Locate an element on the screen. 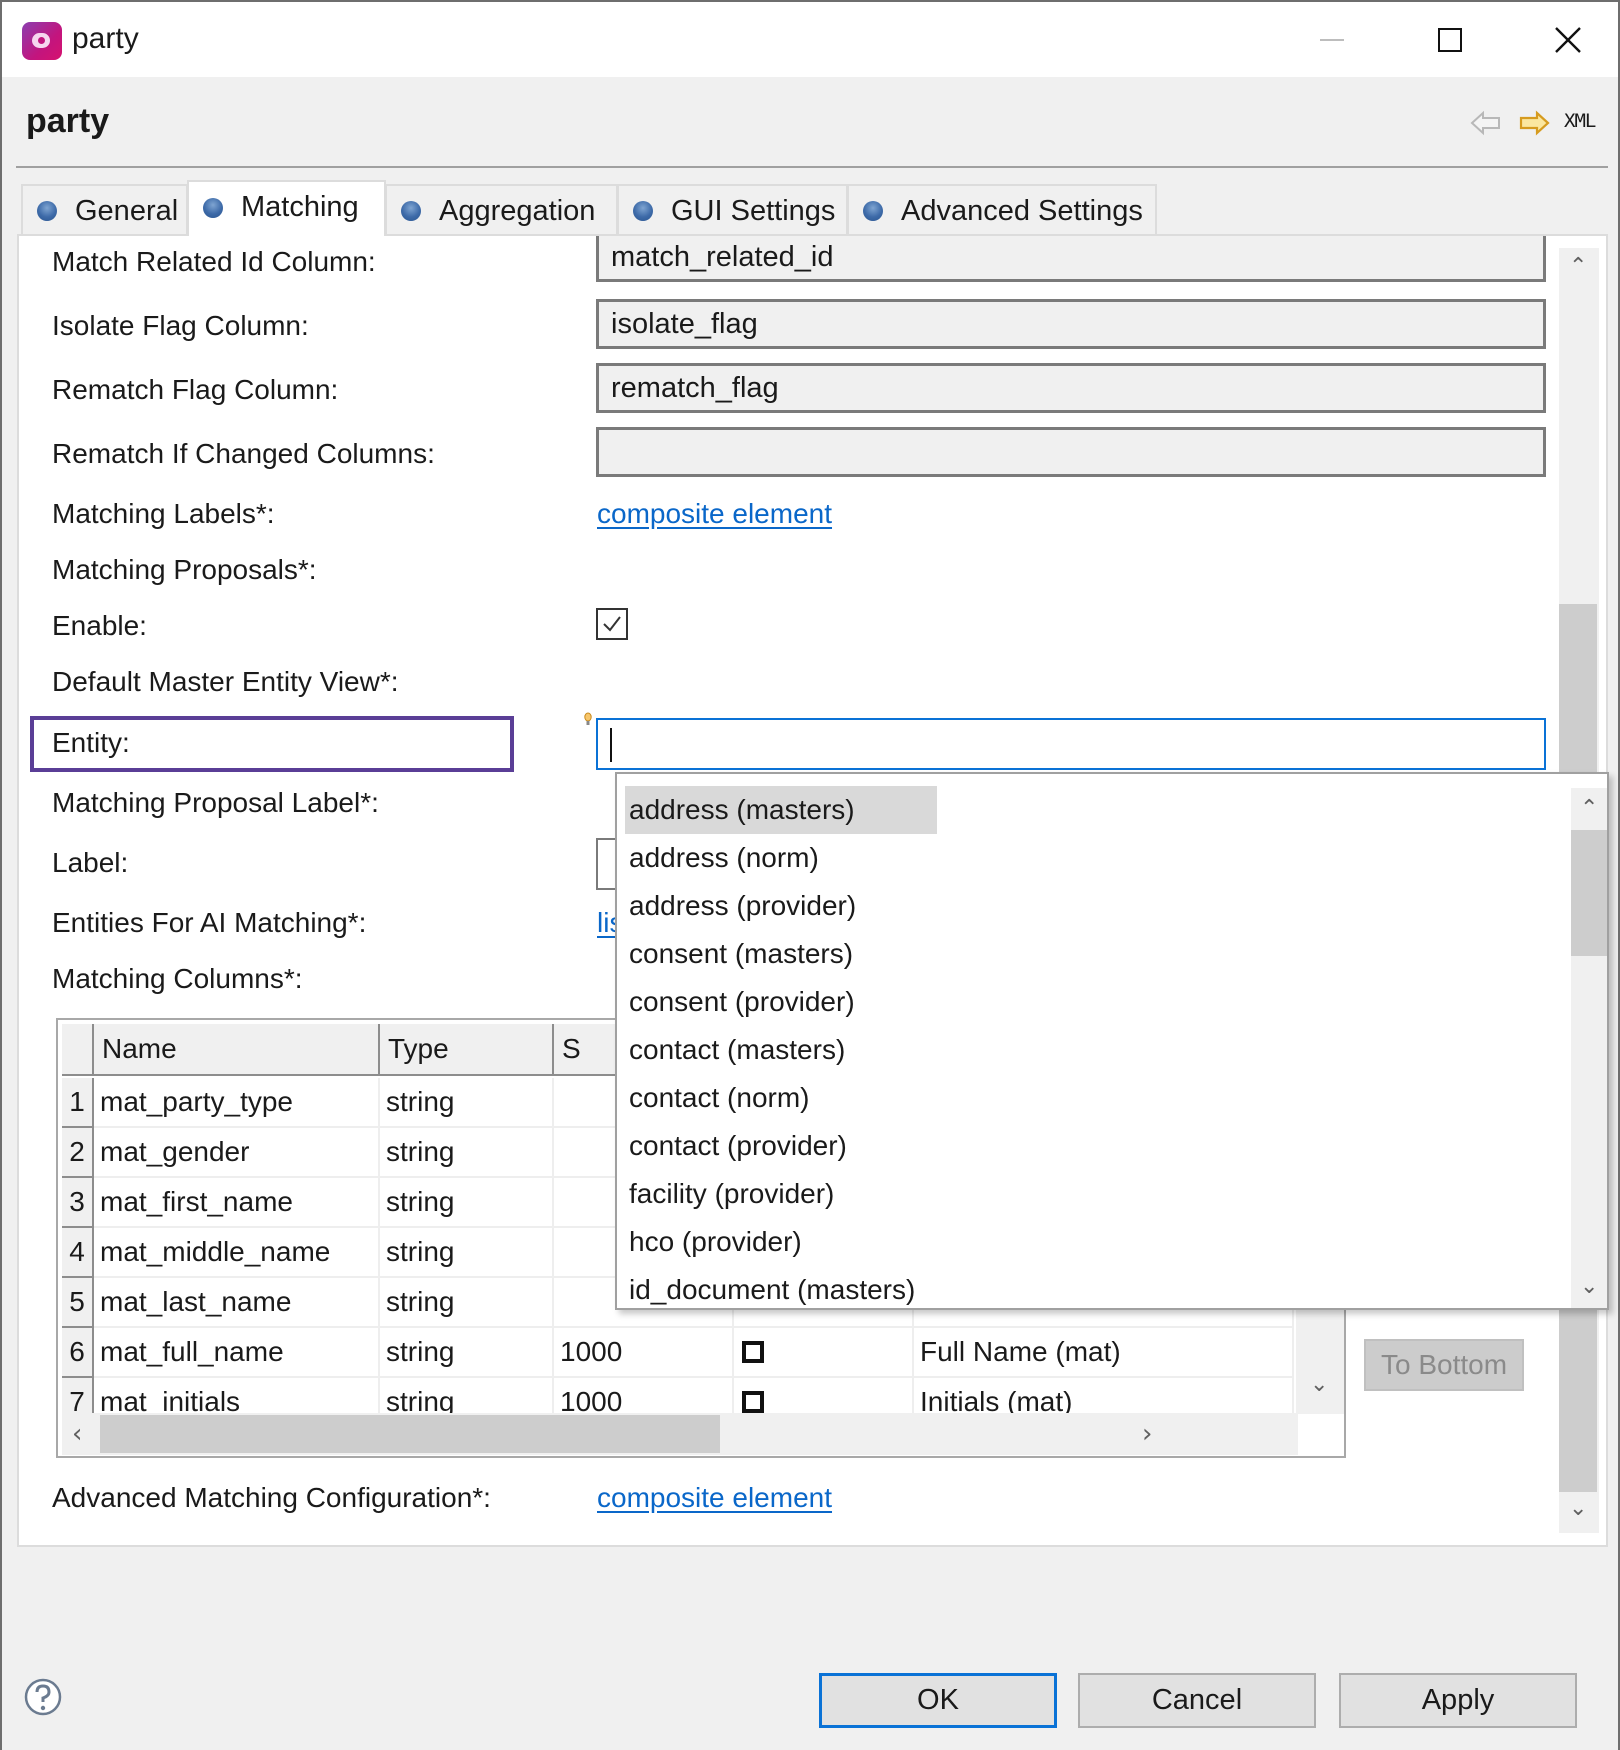 This screenshot has height=1750, width=1620. tab-label: General is located at coordinates (127, 210).